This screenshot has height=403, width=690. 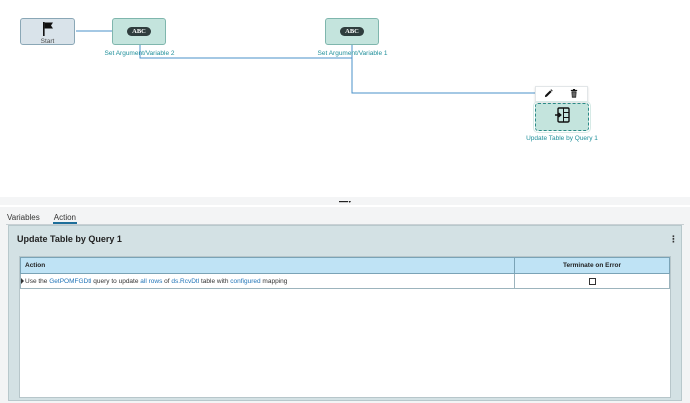 What do you see at coordinates (22, 280) in the screenshot?
I see `row-indicator-icon` at bounding box center [22, 280].